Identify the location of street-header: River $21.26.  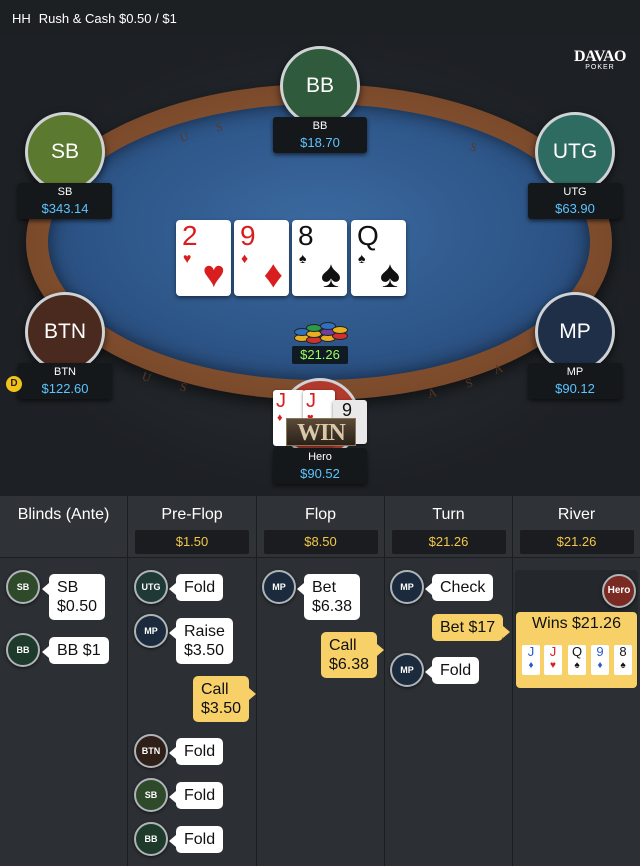
(576, 527).